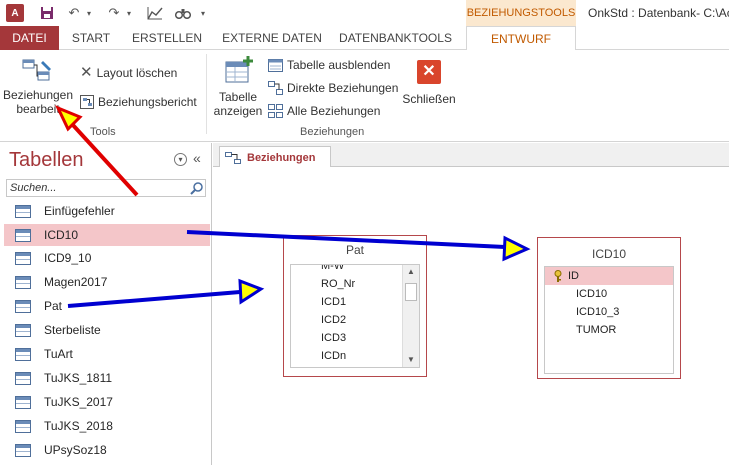 This screenshot has height=465, width=729. I want to click on close-button: ✕ Schließen, so click(429, 89).